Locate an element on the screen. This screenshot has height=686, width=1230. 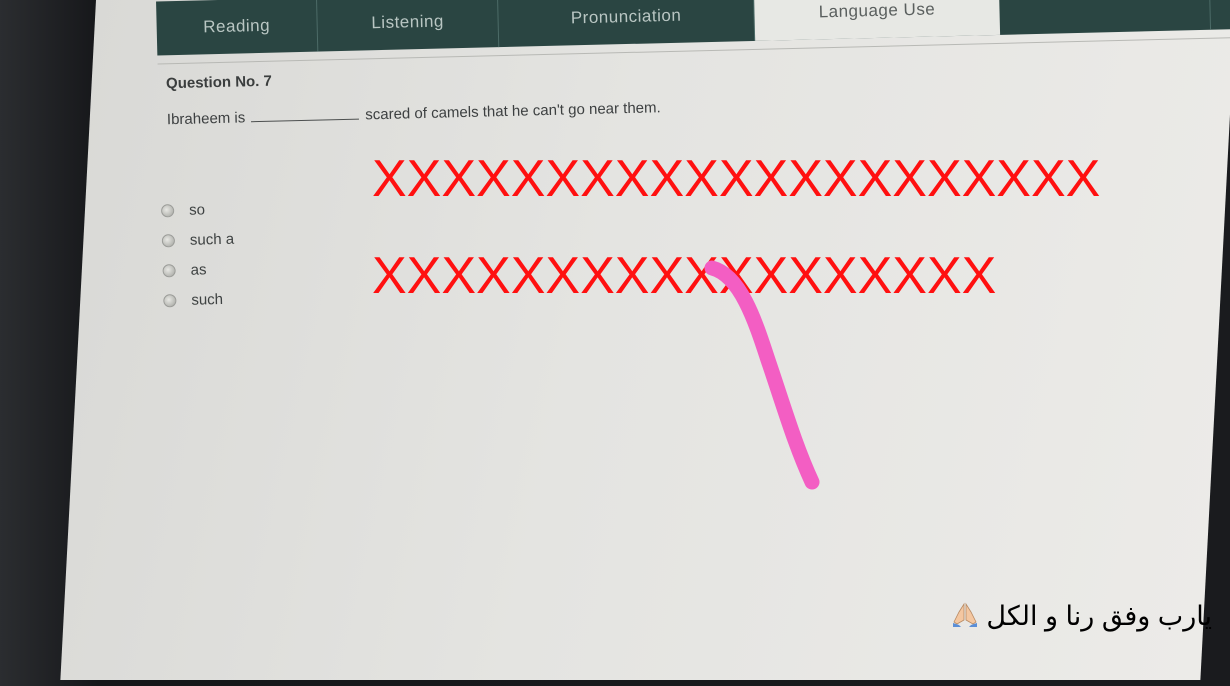
marker-path is located at coordinates (762, 375).